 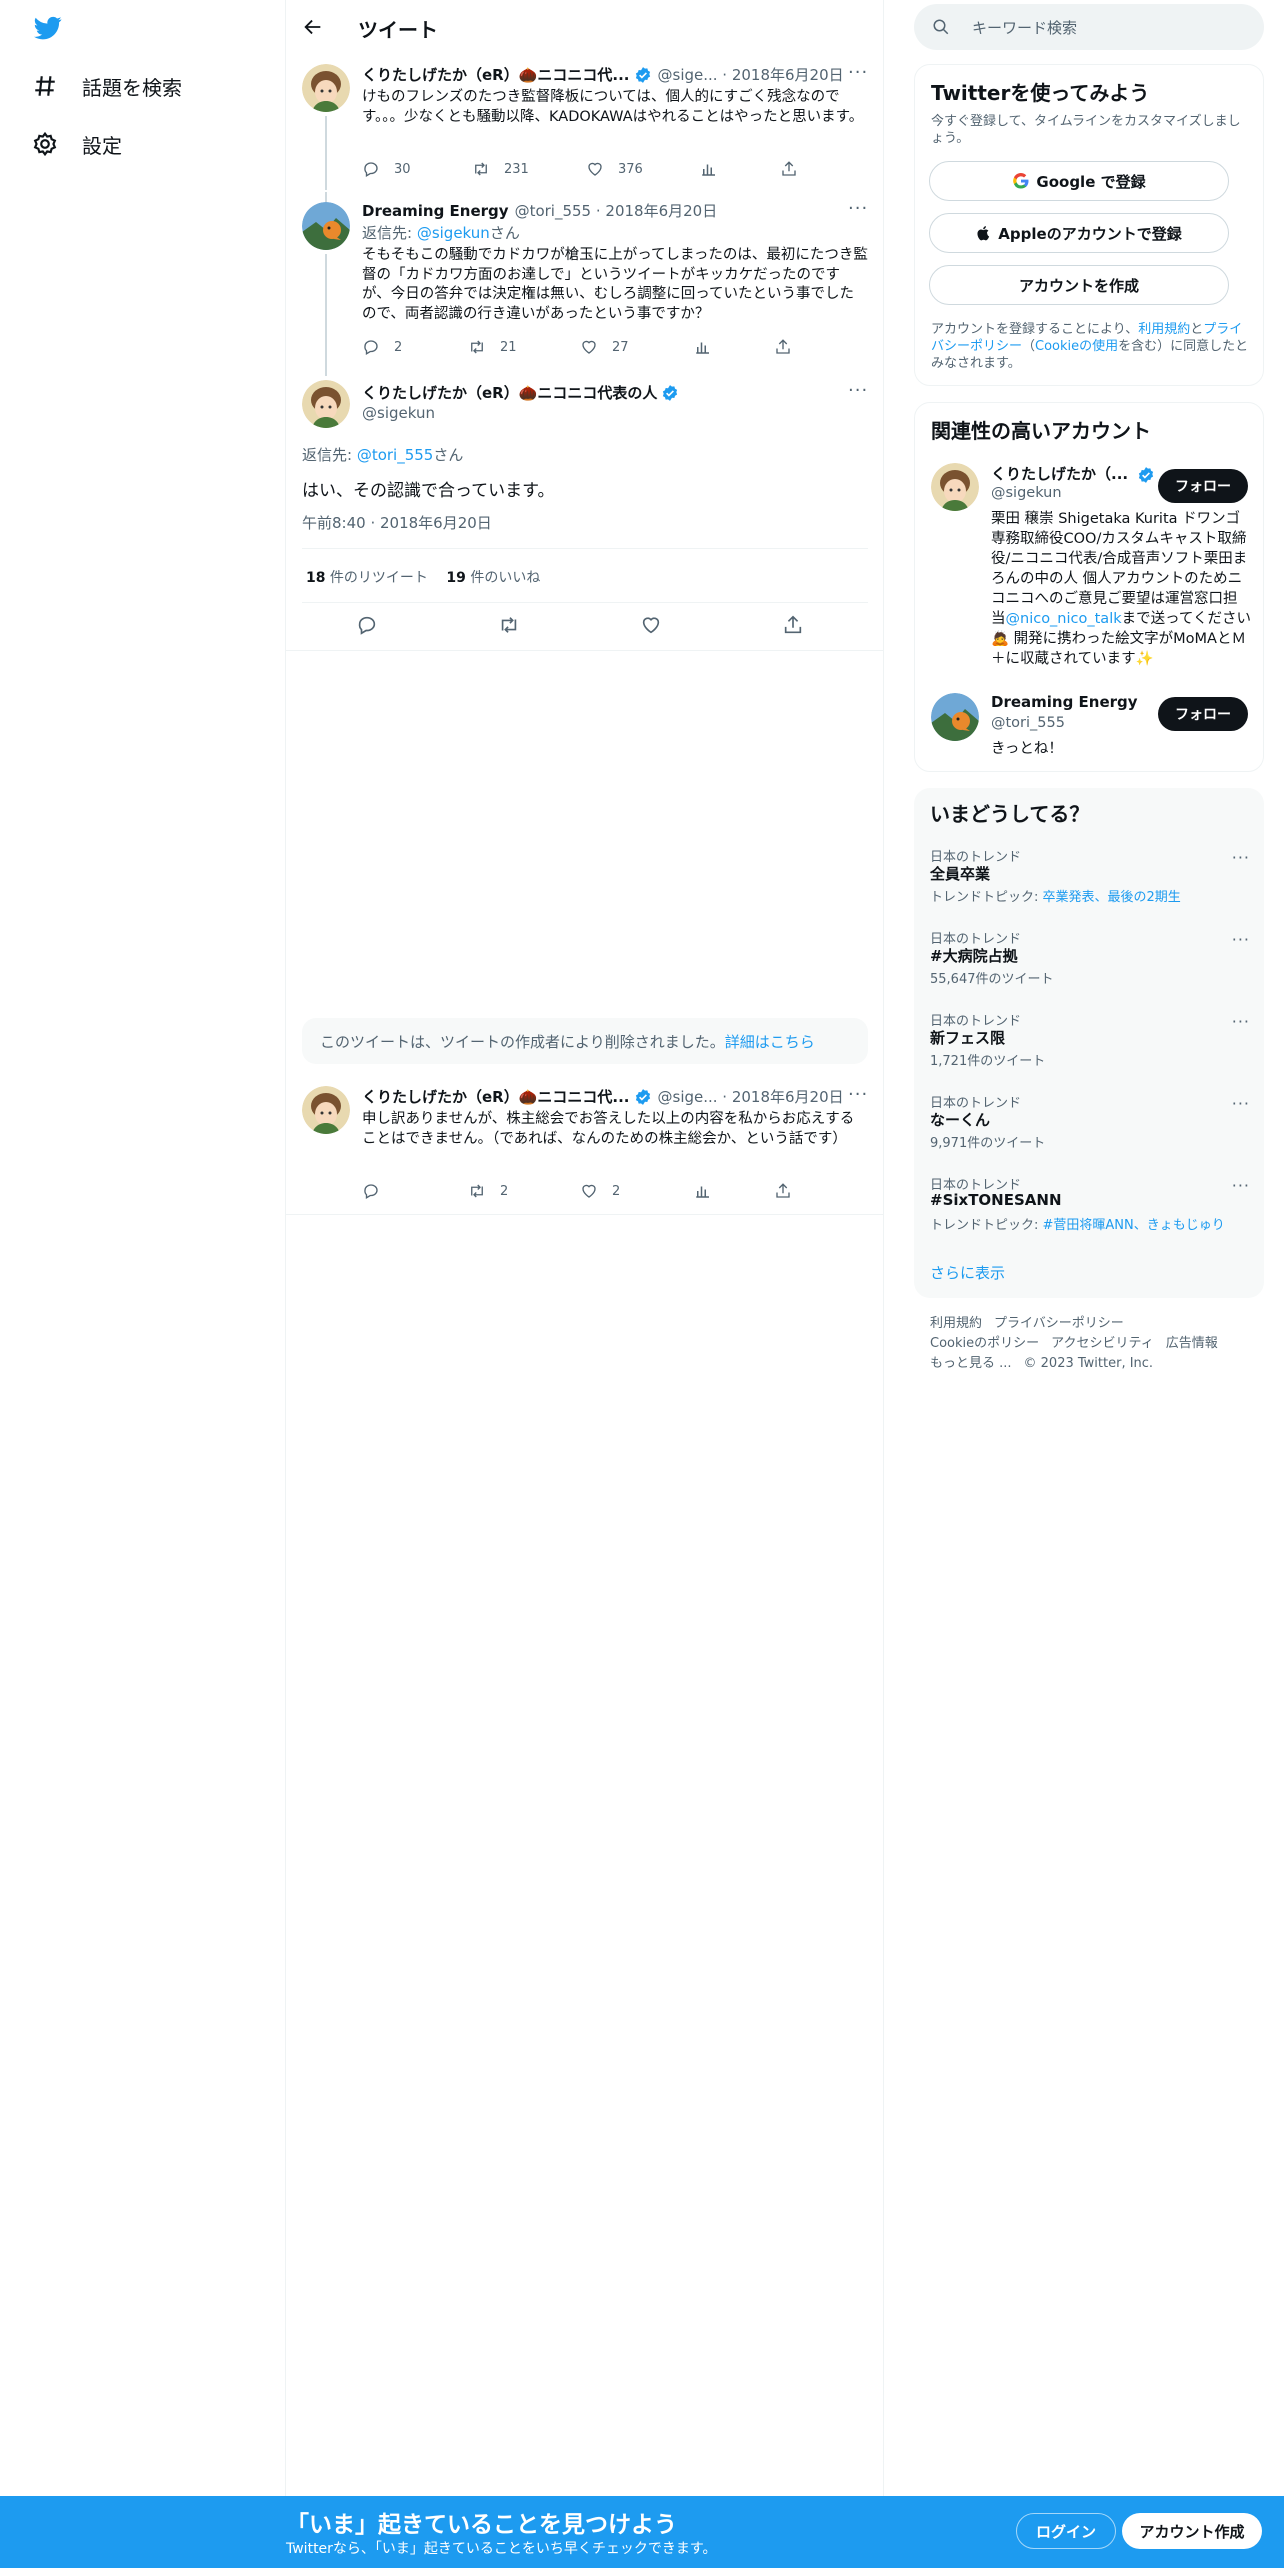 What do you see at coordinates (488, 1191) in the screenshot?
I see `retweet-button: 2` at bounding box center [488, 1191].